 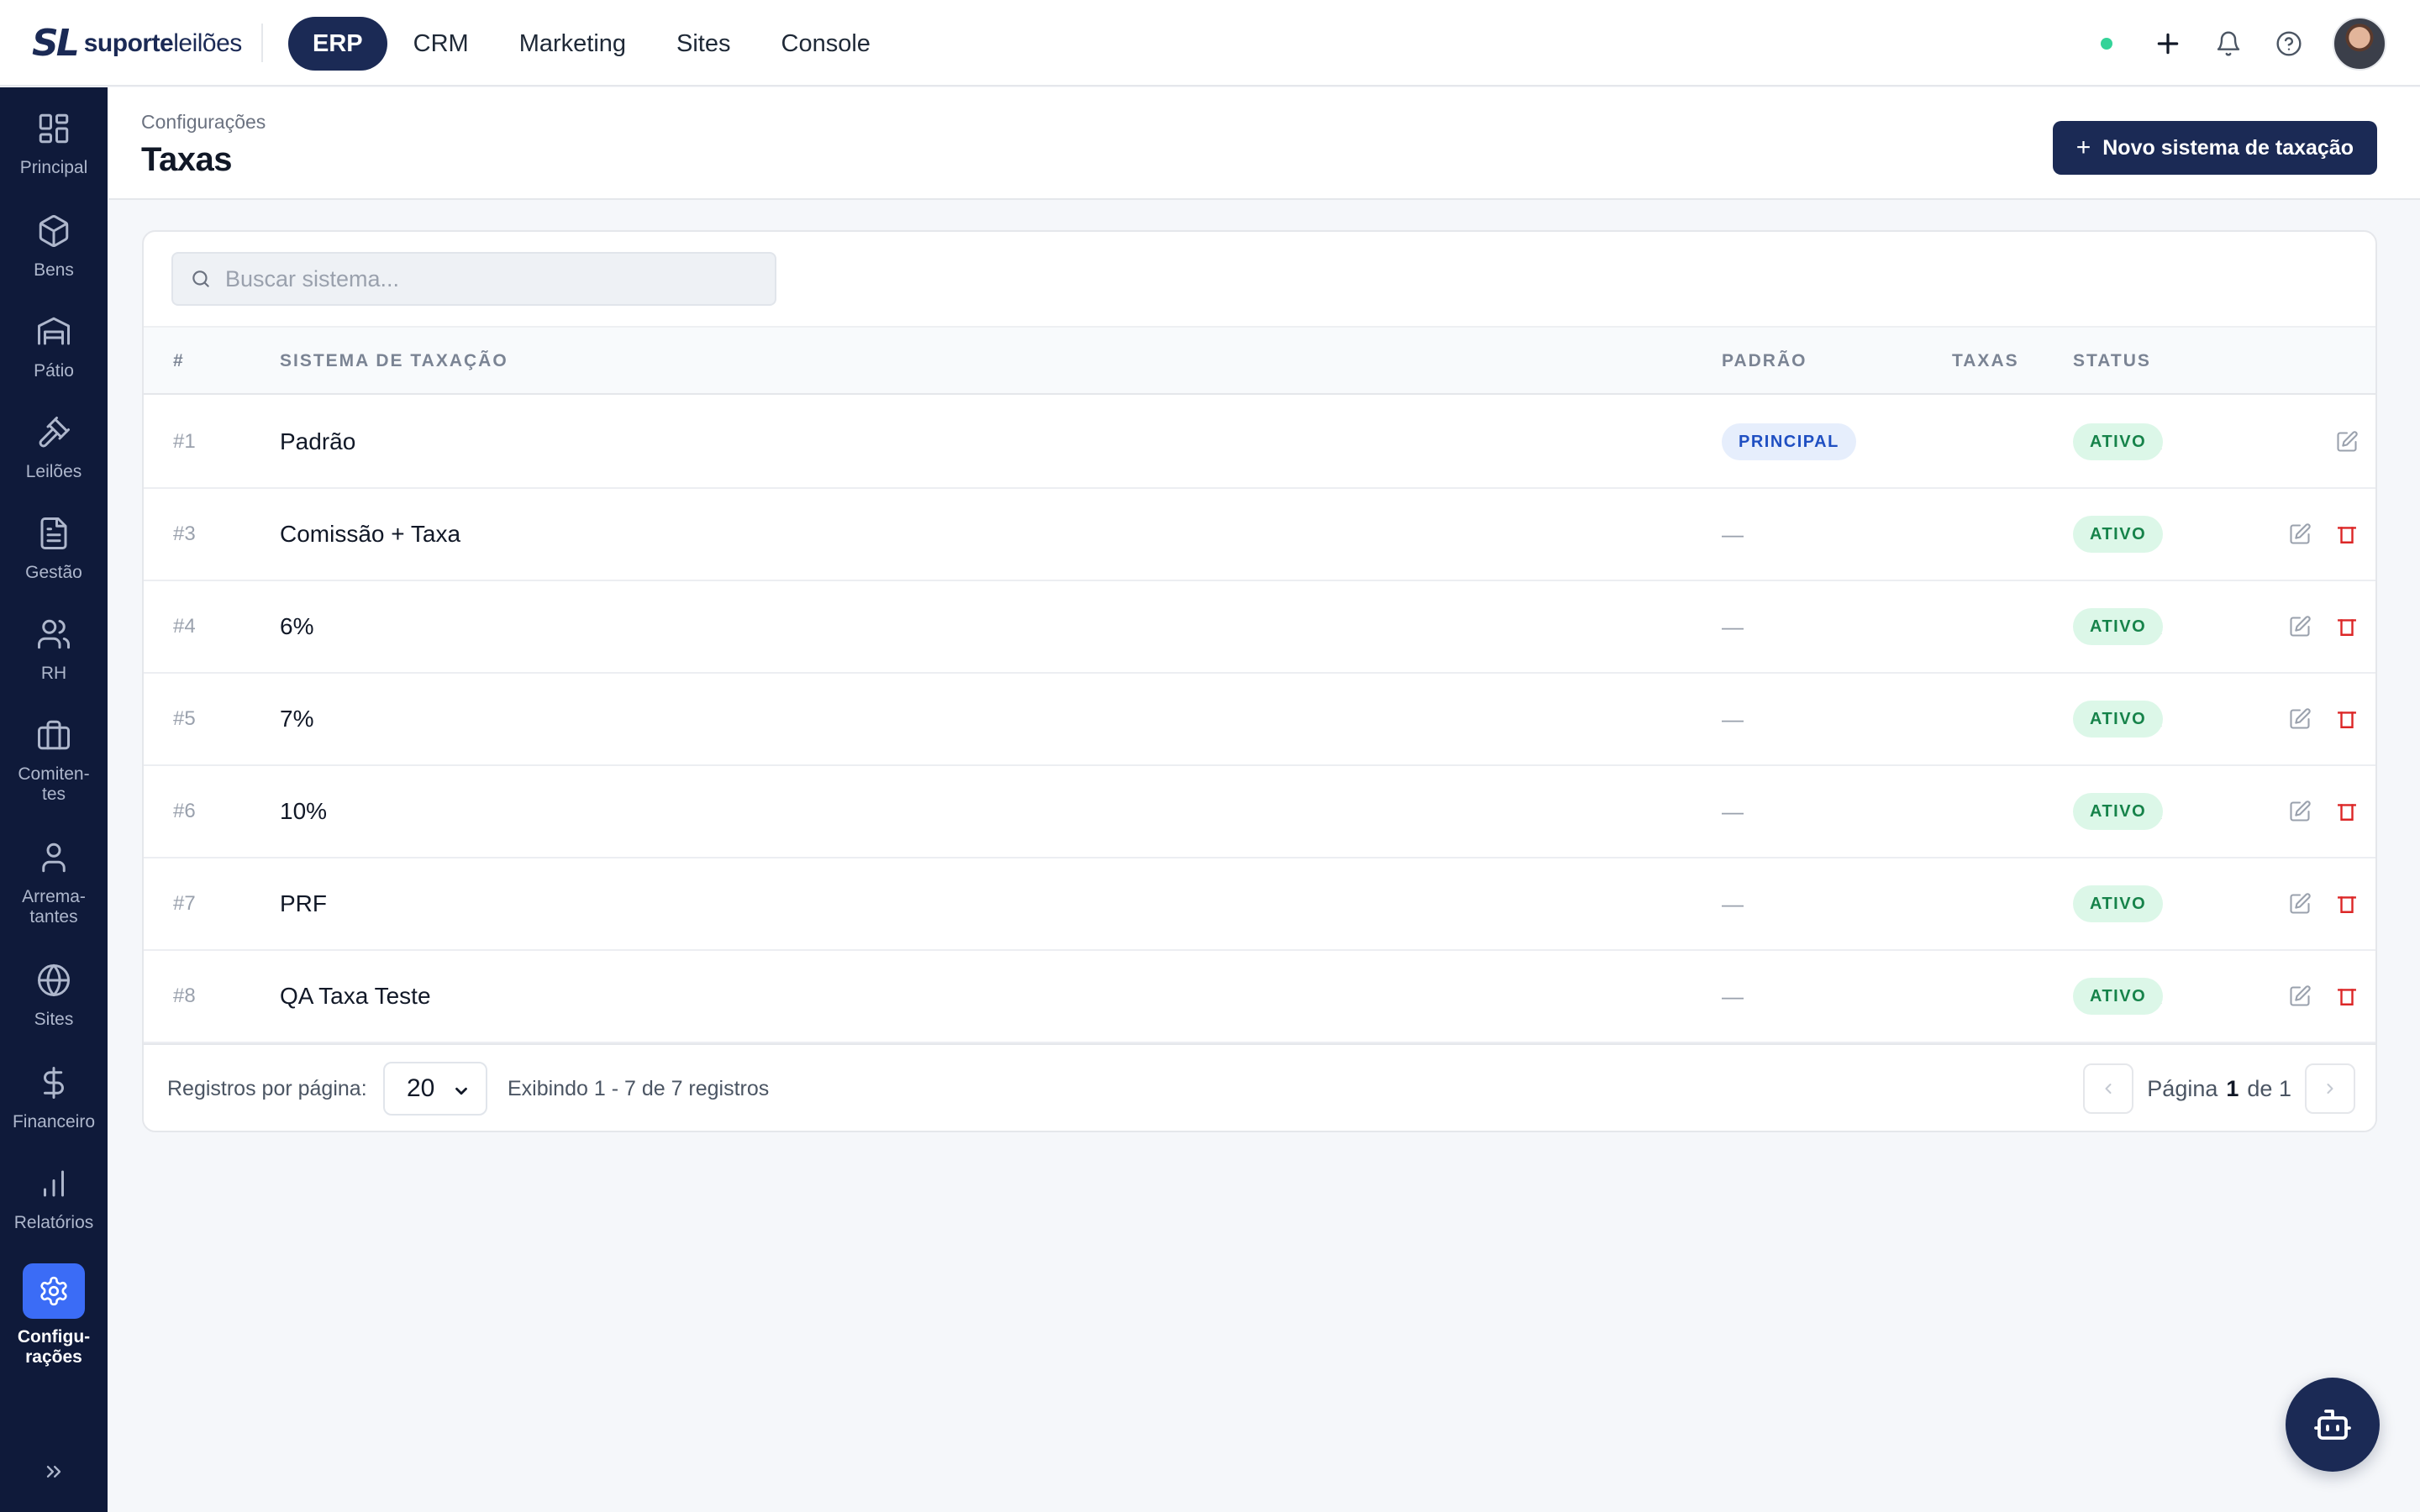 What do you see at coordinates (2289, 43) in the screenshot?
I see `help-icon` at bounding box center [2289, 43].